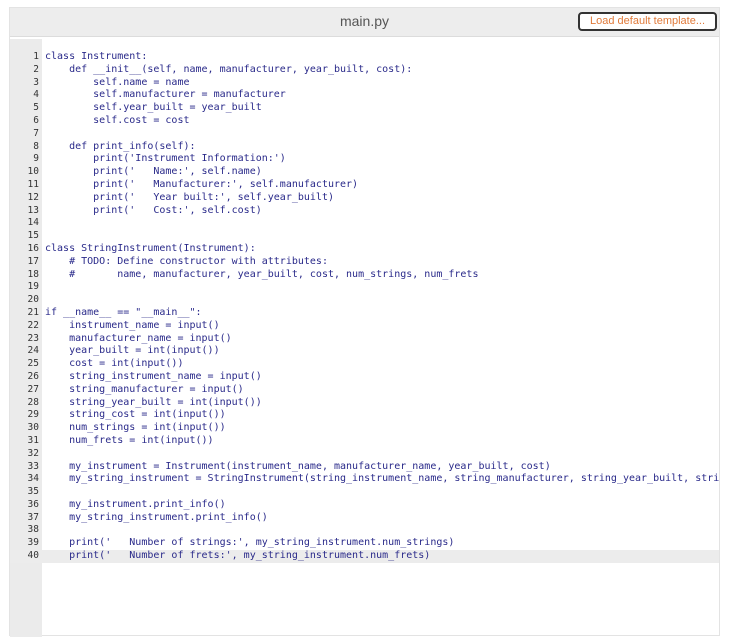 Image resolution: width=733 pixels, height=637 pixels. What do you see at coordinates (382, 377) in the screenshot?
I see `code-text: string_instrument_name = input()` at bounding box center [382, 377].